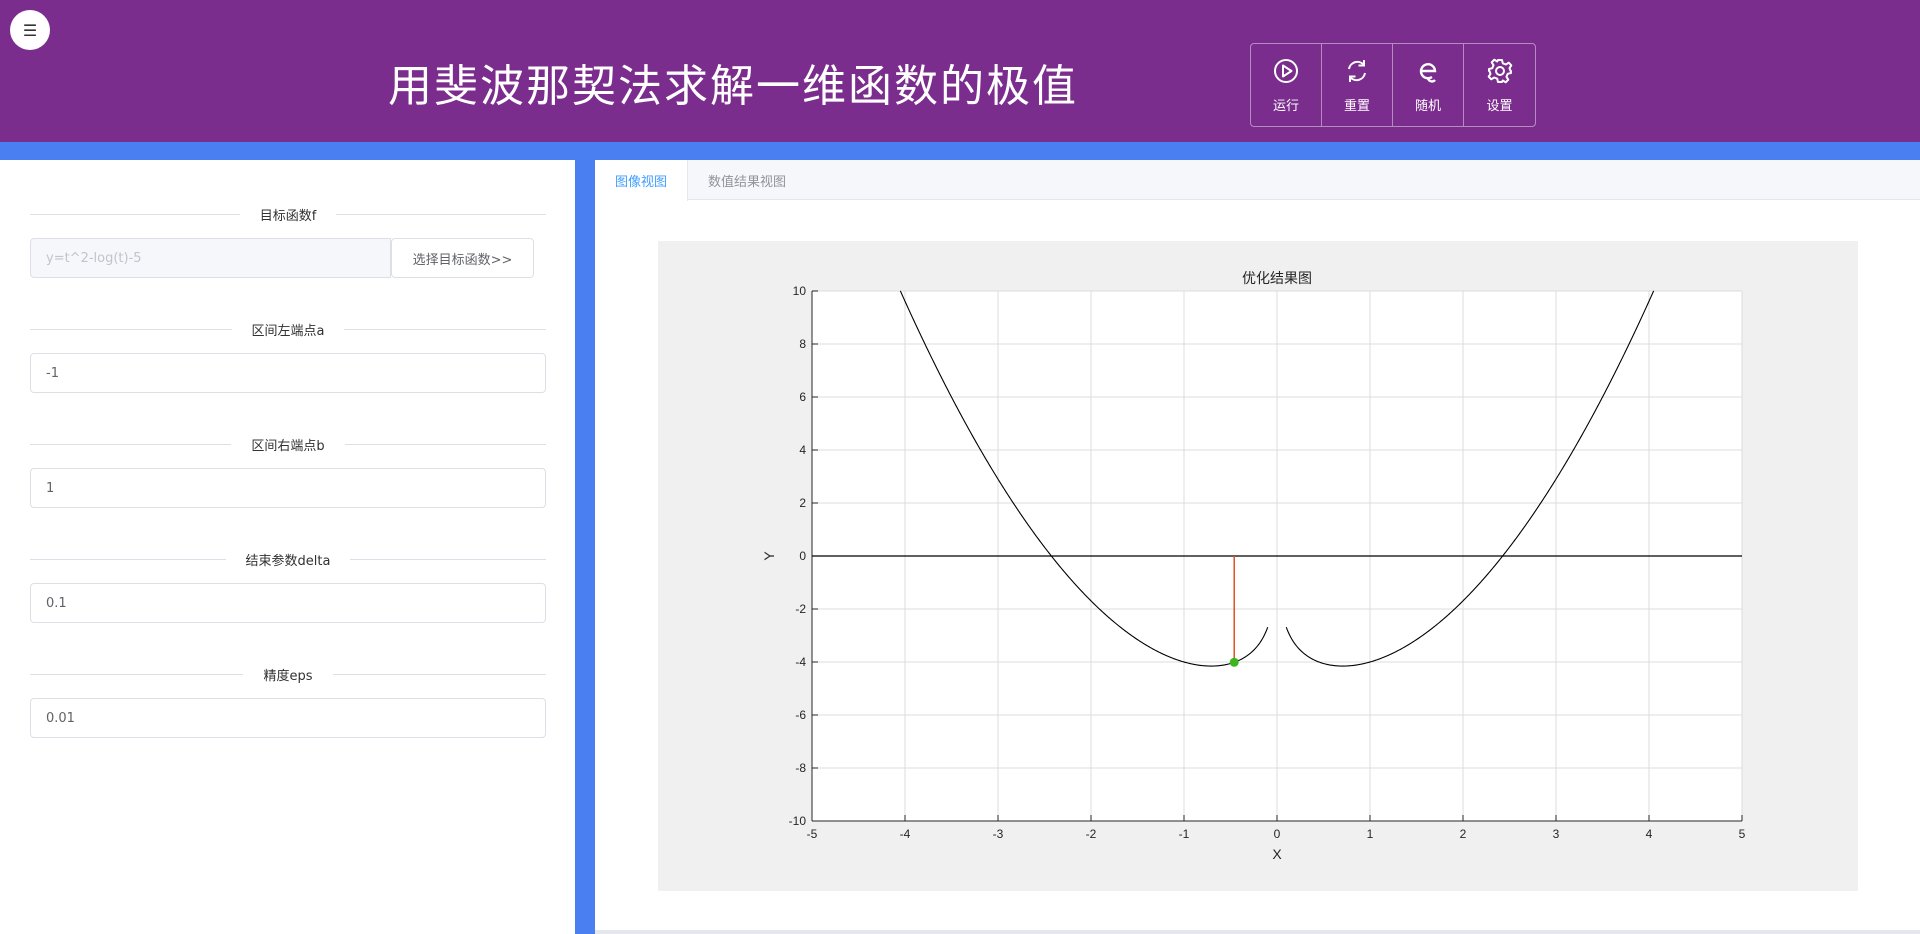 The width and height of the screenshot is (1920, 934). I want to click on interval-b-label: 区间右端点b, so click(288, 444).